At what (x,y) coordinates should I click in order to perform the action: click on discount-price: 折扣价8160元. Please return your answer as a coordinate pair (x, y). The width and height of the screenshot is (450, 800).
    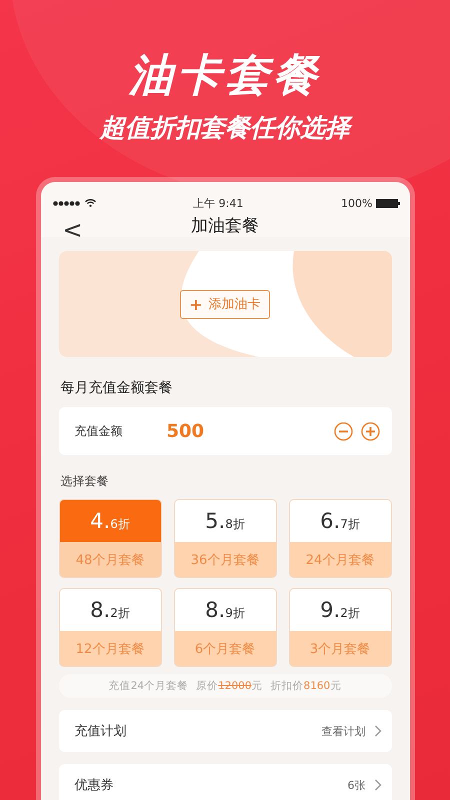
    Looking at the image, I should click on (306, 686).